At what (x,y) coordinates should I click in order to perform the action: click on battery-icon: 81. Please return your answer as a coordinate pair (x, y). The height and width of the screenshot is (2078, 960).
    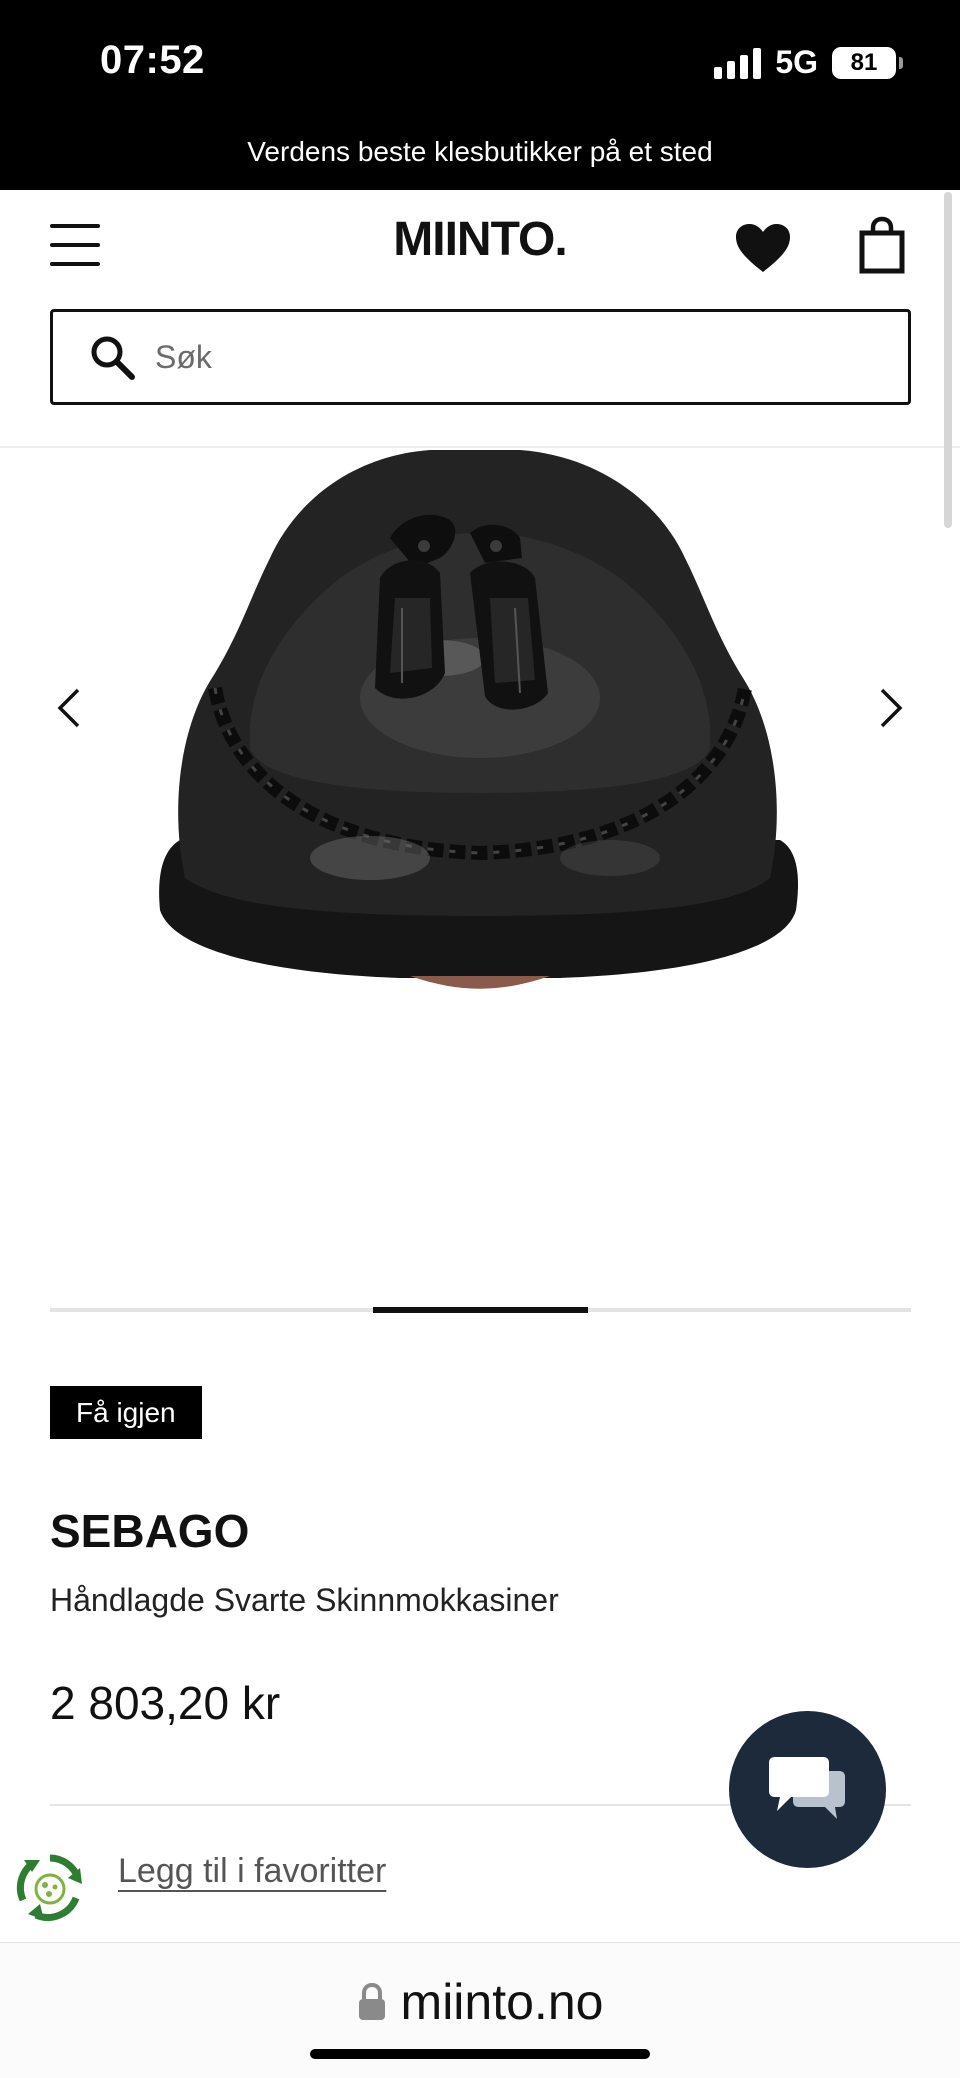
    Looking at the image, I should click on (867, 62).